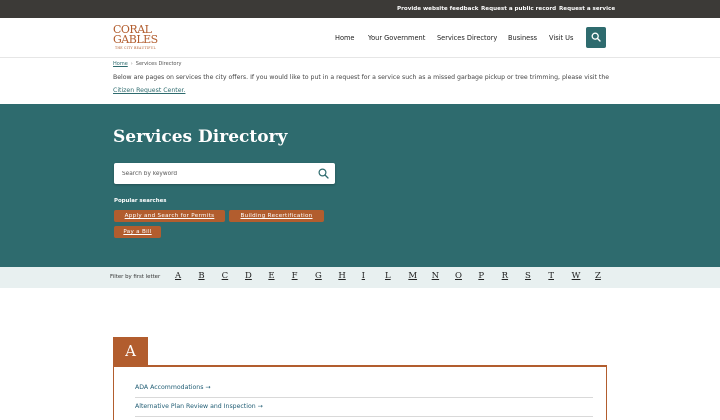 The image size is (720, 420). What do you see at coordinates (158, 64) in the screenshot?
I see `breadcrumb-current: Services Directory` at bounding box center [158, 64].